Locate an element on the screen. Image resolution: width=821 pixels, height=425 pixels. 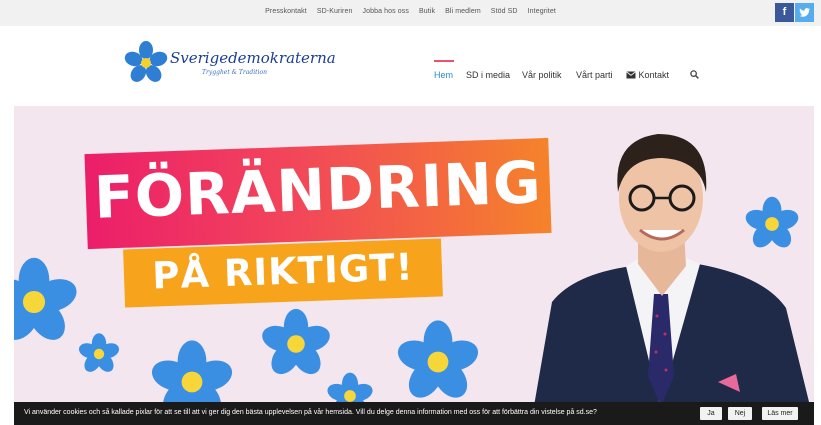
nav-var-politik: Vår politik is located at coordinates (542, 75).